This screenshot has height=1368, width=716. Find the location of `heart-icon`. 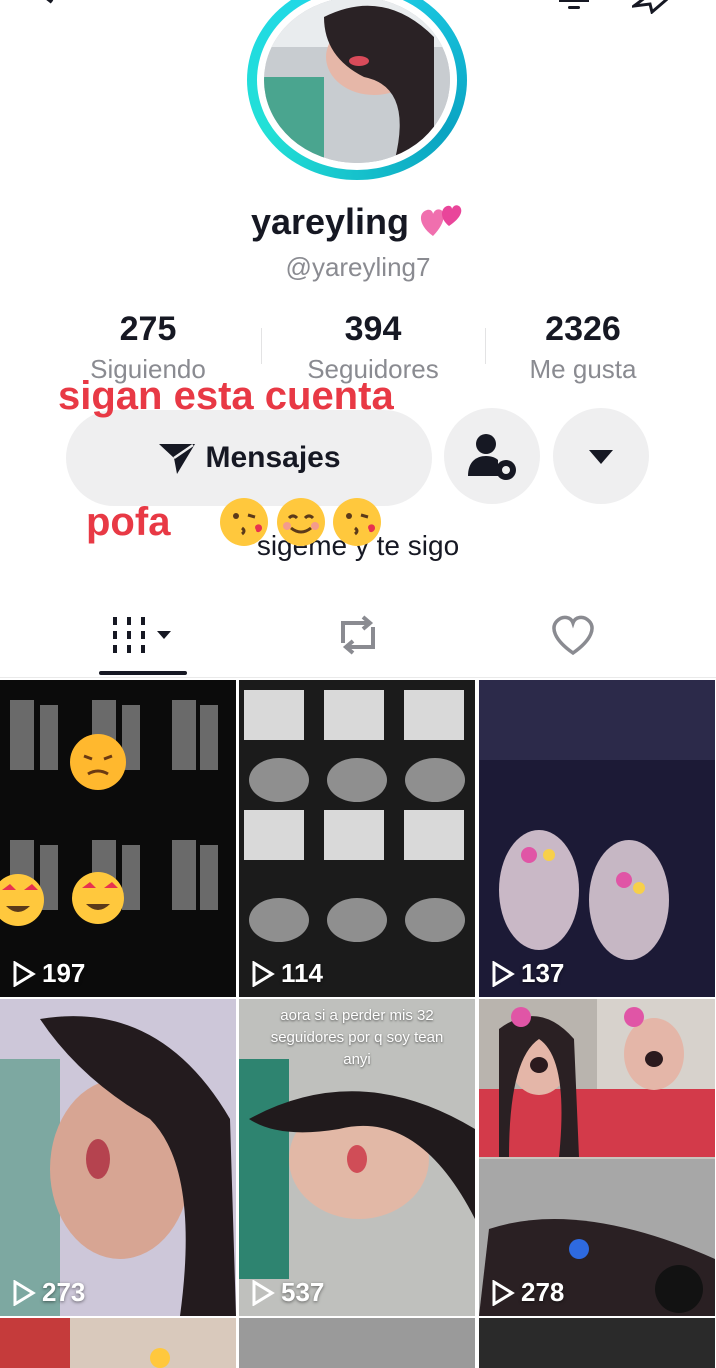

heart-icon is located at coordinates (573, 635).